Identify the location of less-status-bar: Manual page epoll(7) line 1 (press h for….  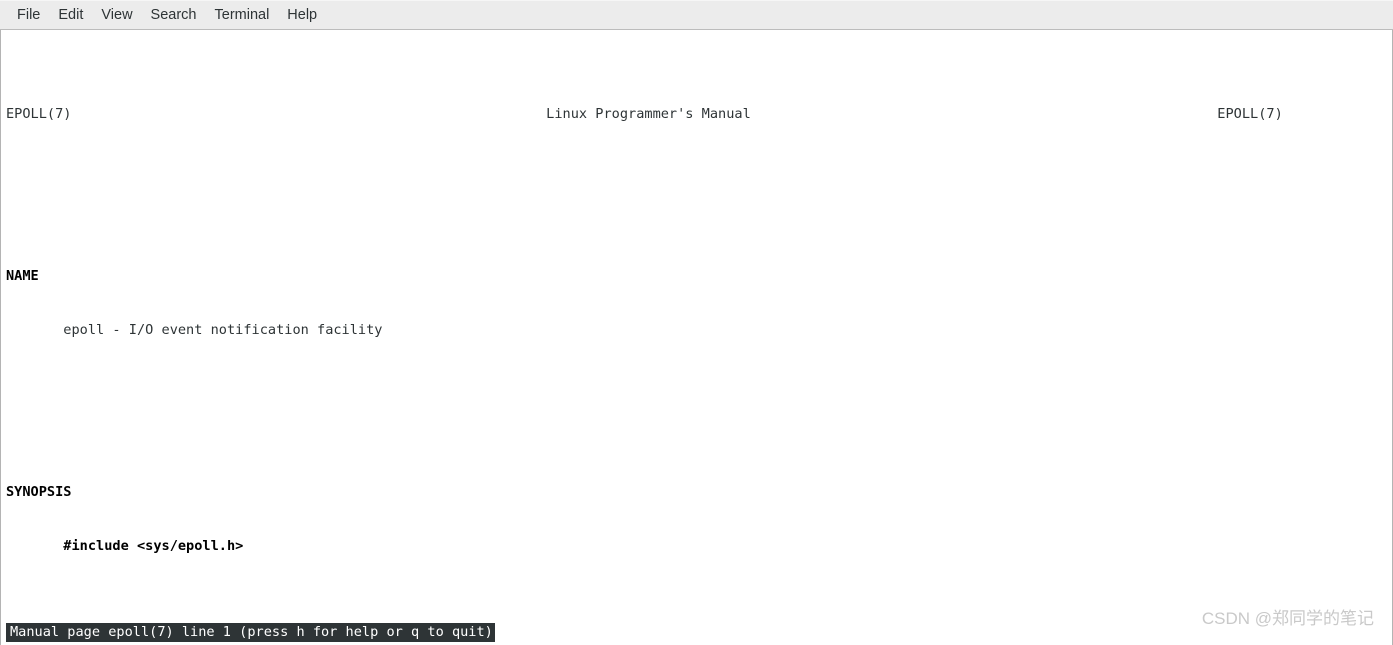
(250, 632).